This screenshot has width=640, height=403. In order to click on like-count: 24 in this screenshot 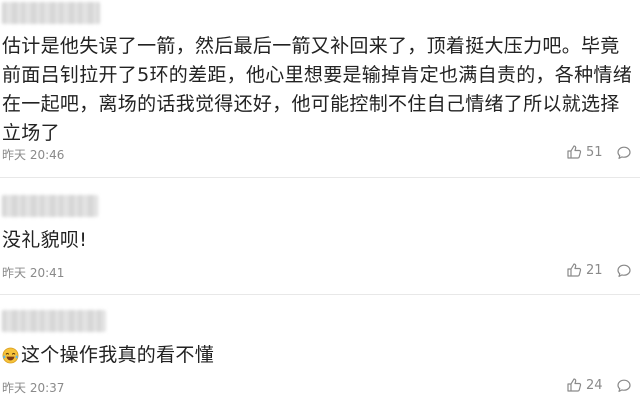, I will do `click(594, 385)`.